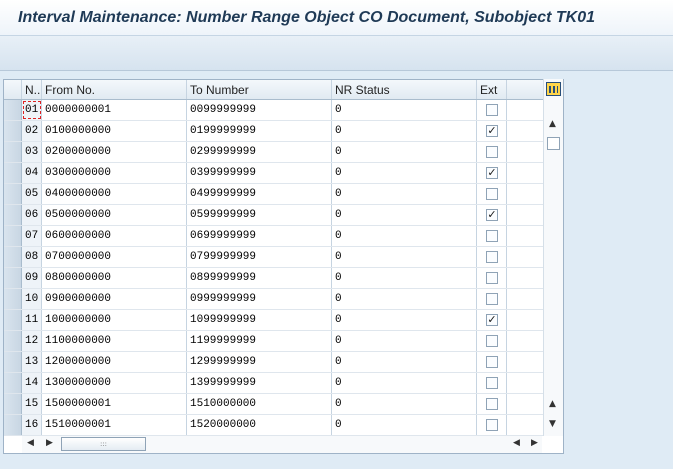 This screenshot has height=469, width=673. Describe the element at coordinates (114, 89) in the screenshot. I see `column-header-from: From No.` at that location.